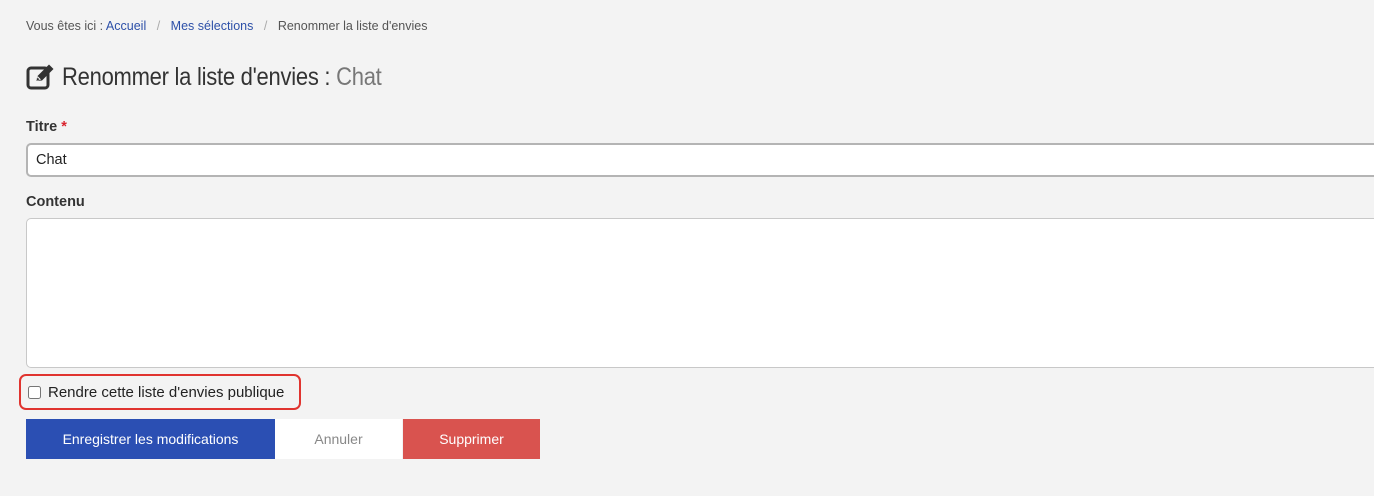 This screenshot has height=496, width=1374. Describe the element at coordinates (359, 76) in the screenshot. I see `page-title-list-name: Chat` at that location.